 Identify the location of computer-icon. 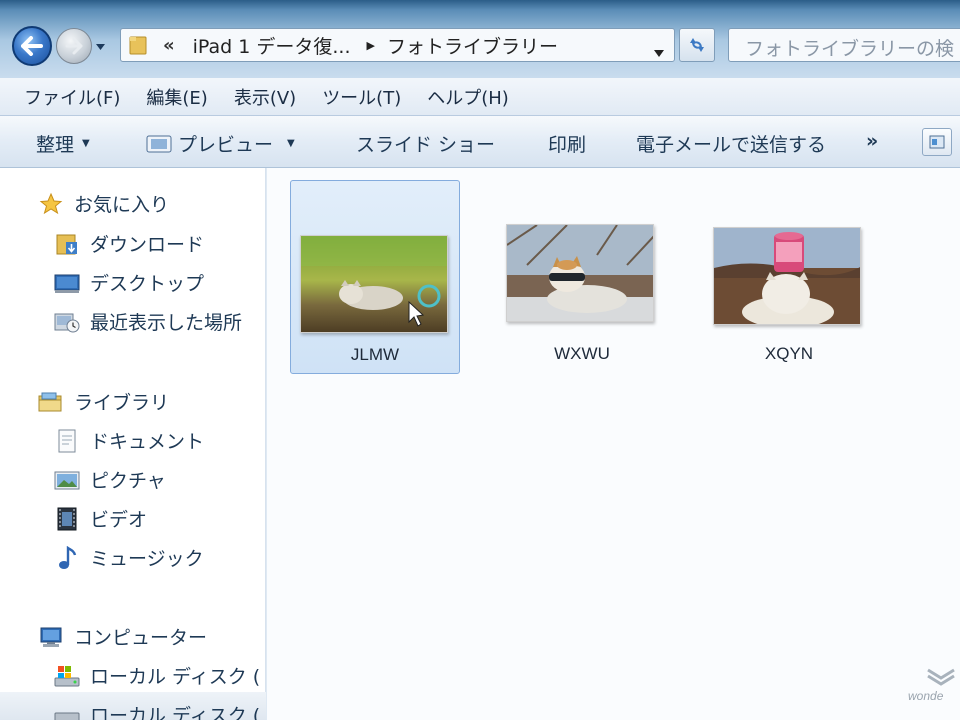
(51, 637).